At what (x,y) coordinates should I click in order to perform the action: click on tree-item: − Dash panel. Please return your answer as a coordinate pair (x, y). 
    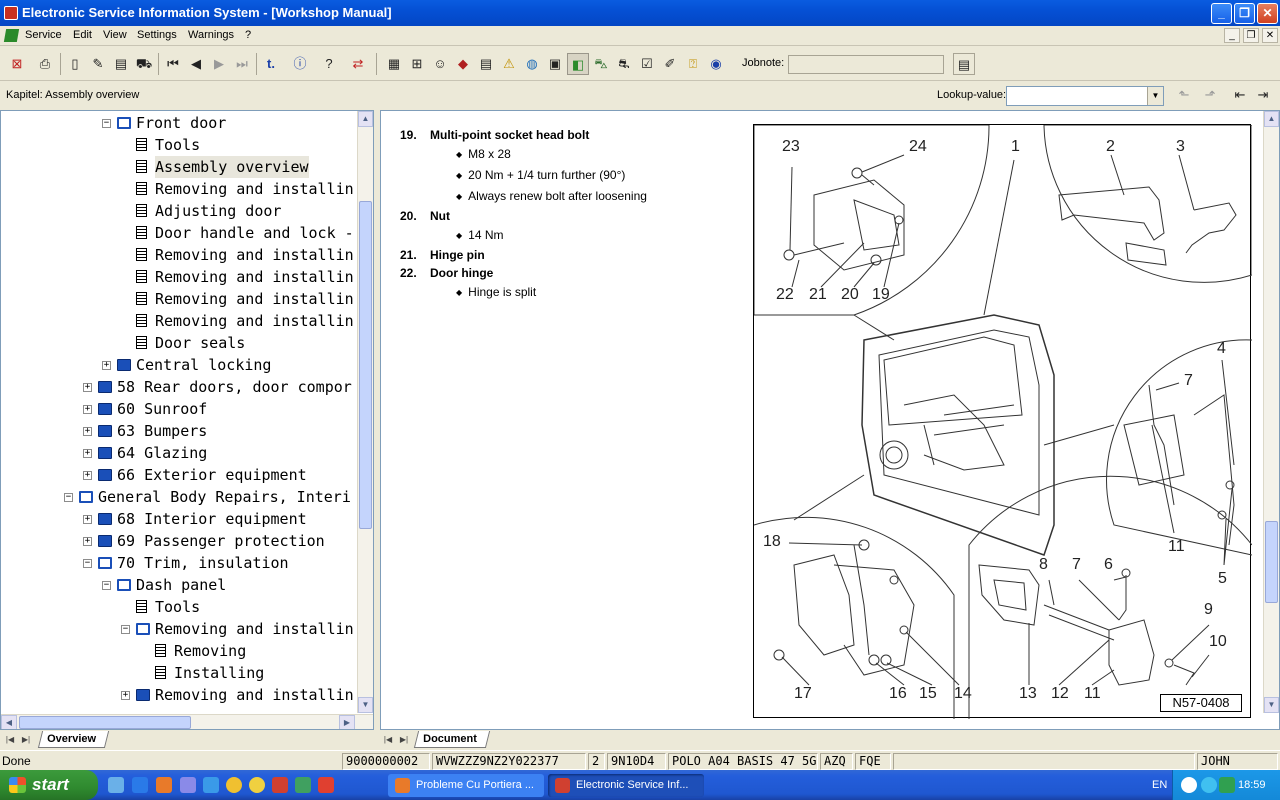
    Looking at the image, I should click on (164, 585).